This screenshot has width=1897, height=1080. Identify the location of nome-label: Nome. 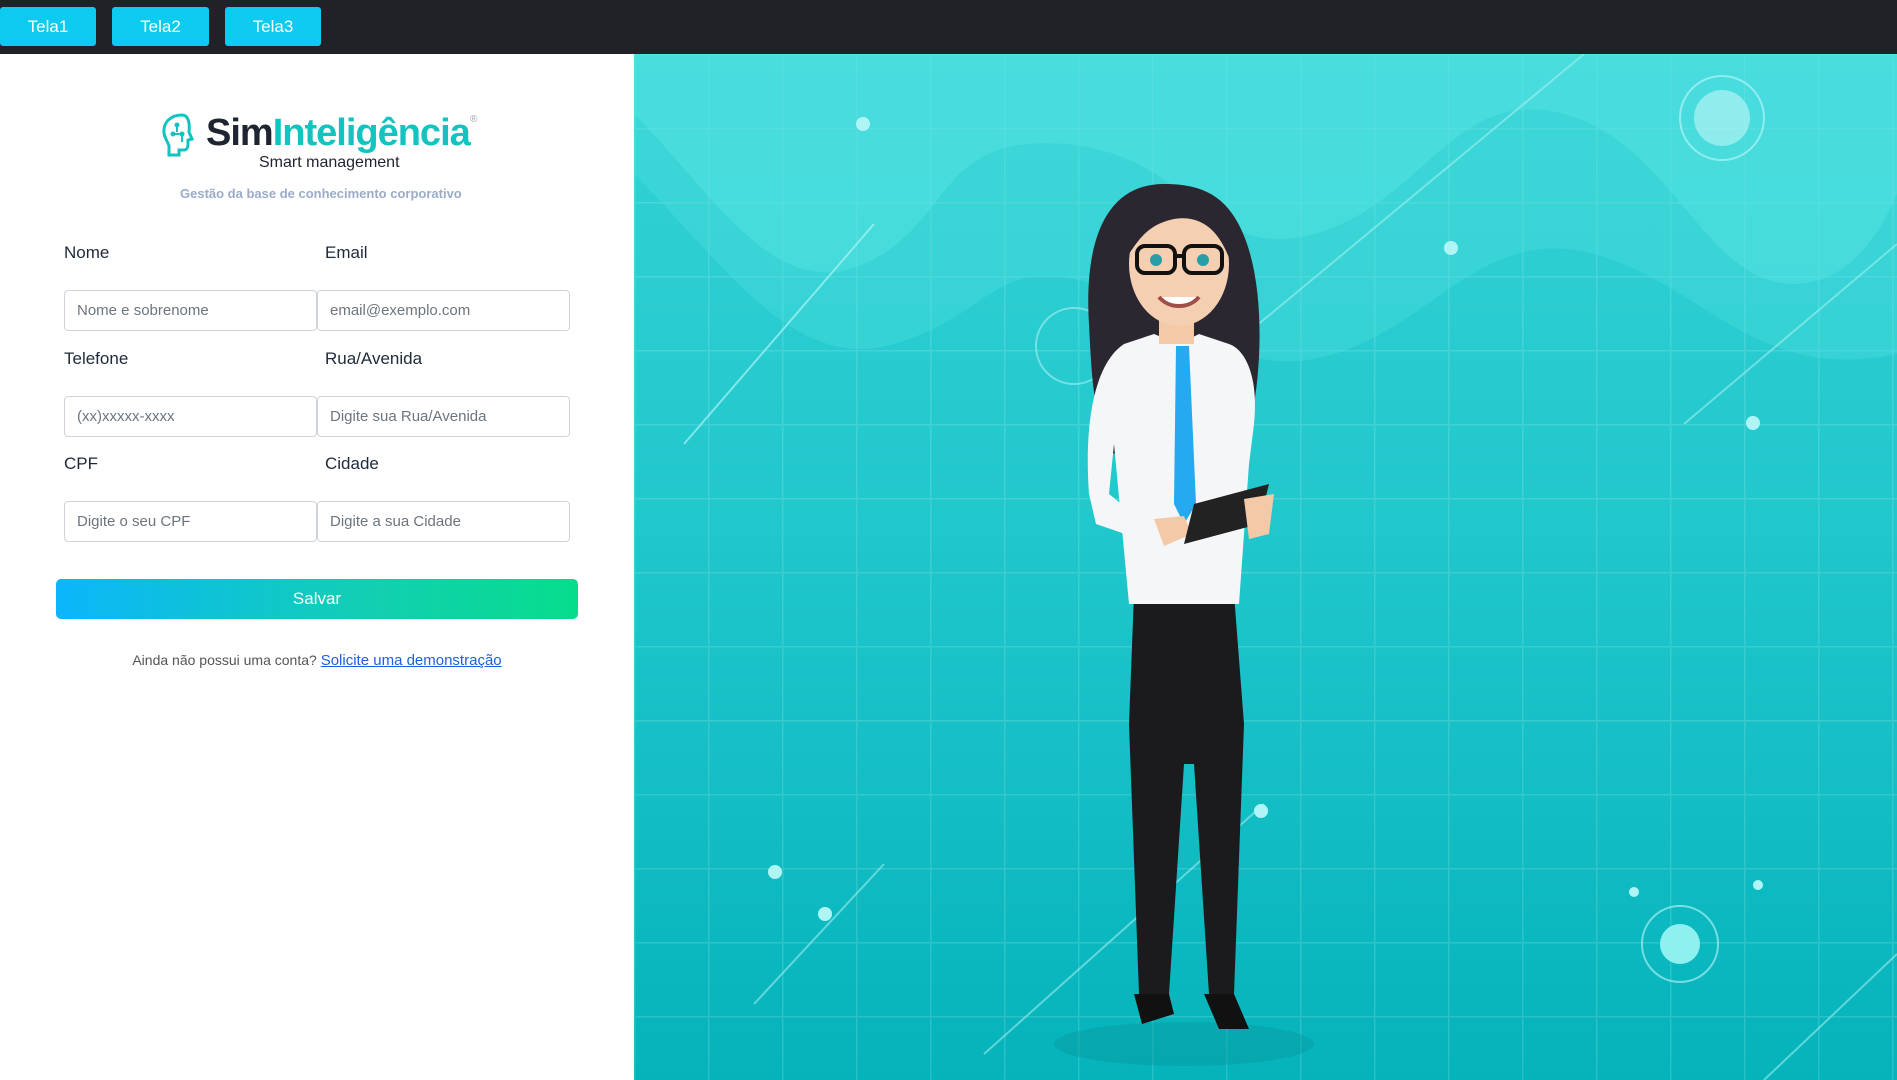
(87, 252).